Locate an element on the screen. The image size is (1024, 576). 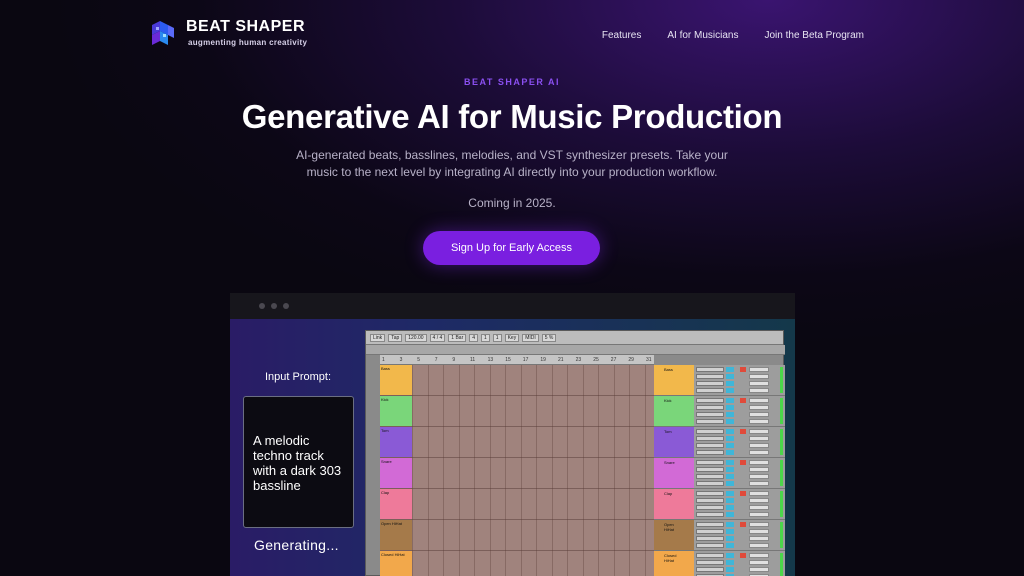
mixer-track-name: Clap is located at coordinates (674, 504).